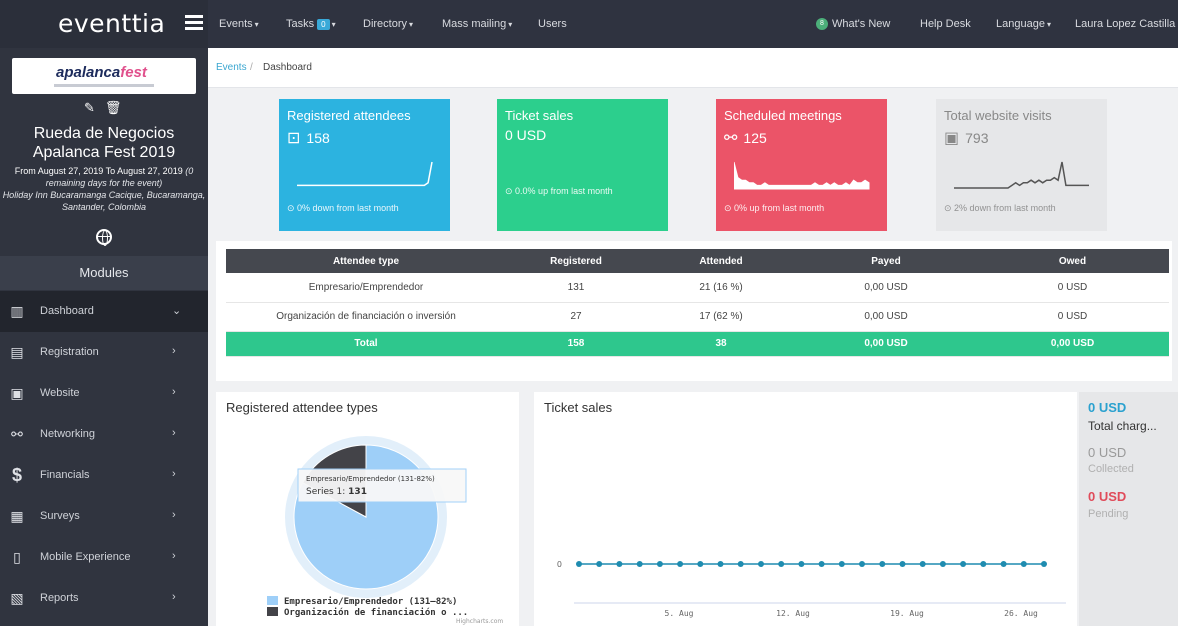  What do you see at coordinates (104, 311) in the screenshot?
I see `sidebar-item-dashboard: ▥ Dashboard ⌄` at bounding box center [104, 311].